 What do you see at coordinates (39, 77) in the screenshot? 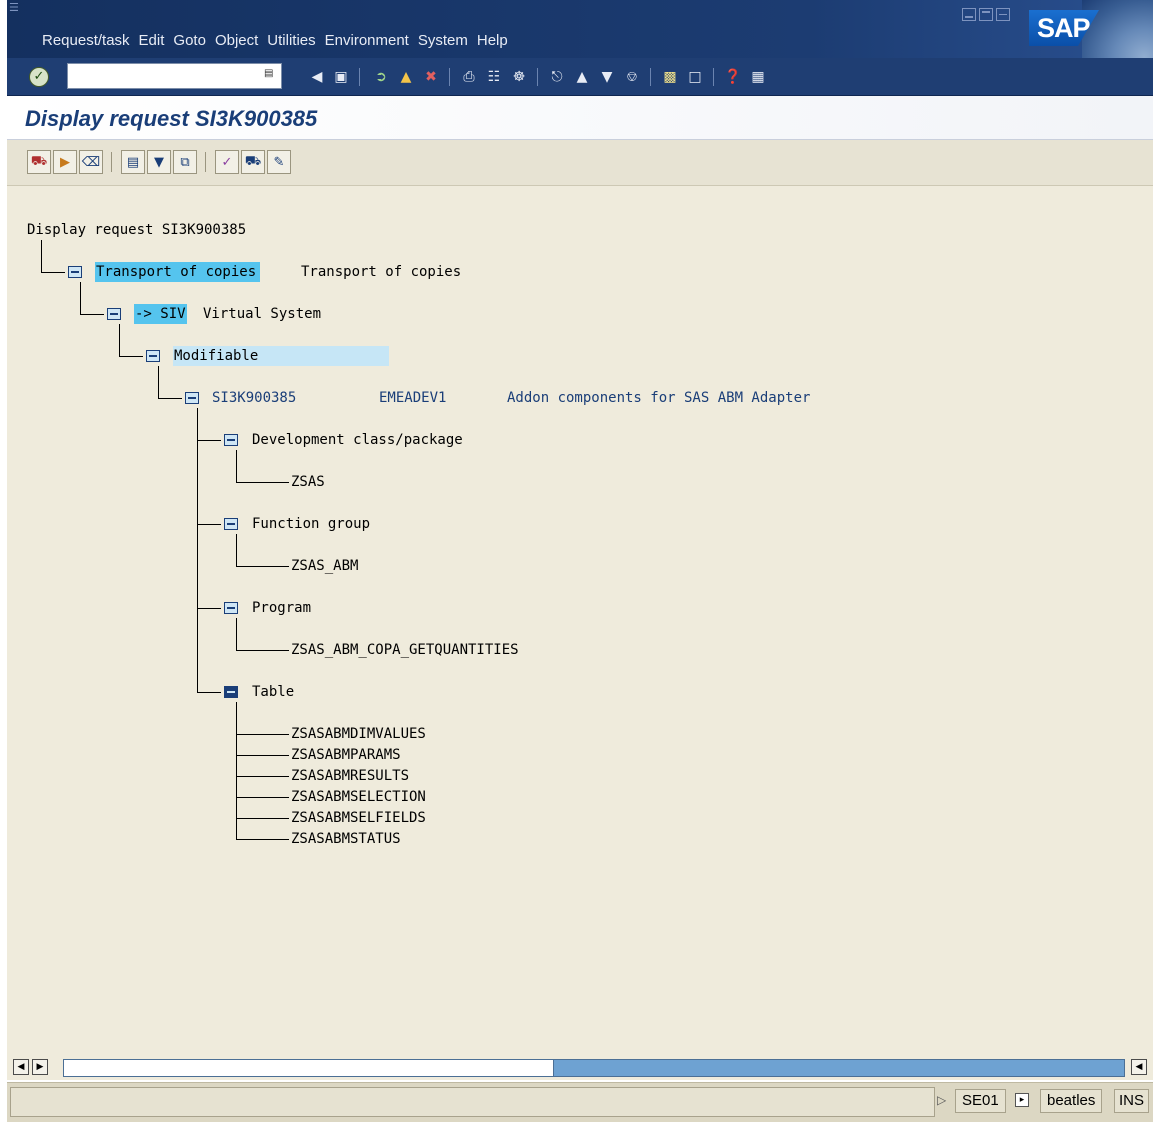
I see `enter-check-icon: ✓` at bounding box center [39, 77].